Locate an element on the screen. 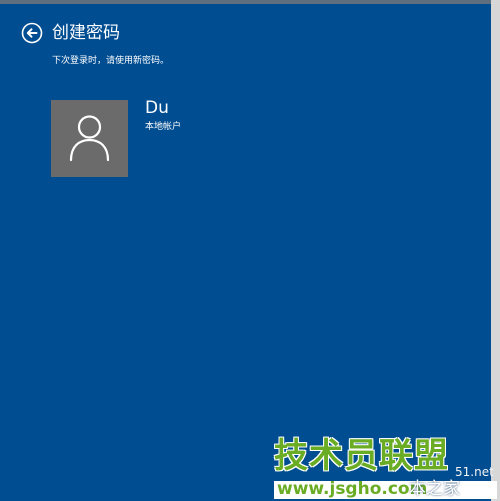 The image size is (500, 501). account-type: 本地帐户 is located at coordinates (163, 127).